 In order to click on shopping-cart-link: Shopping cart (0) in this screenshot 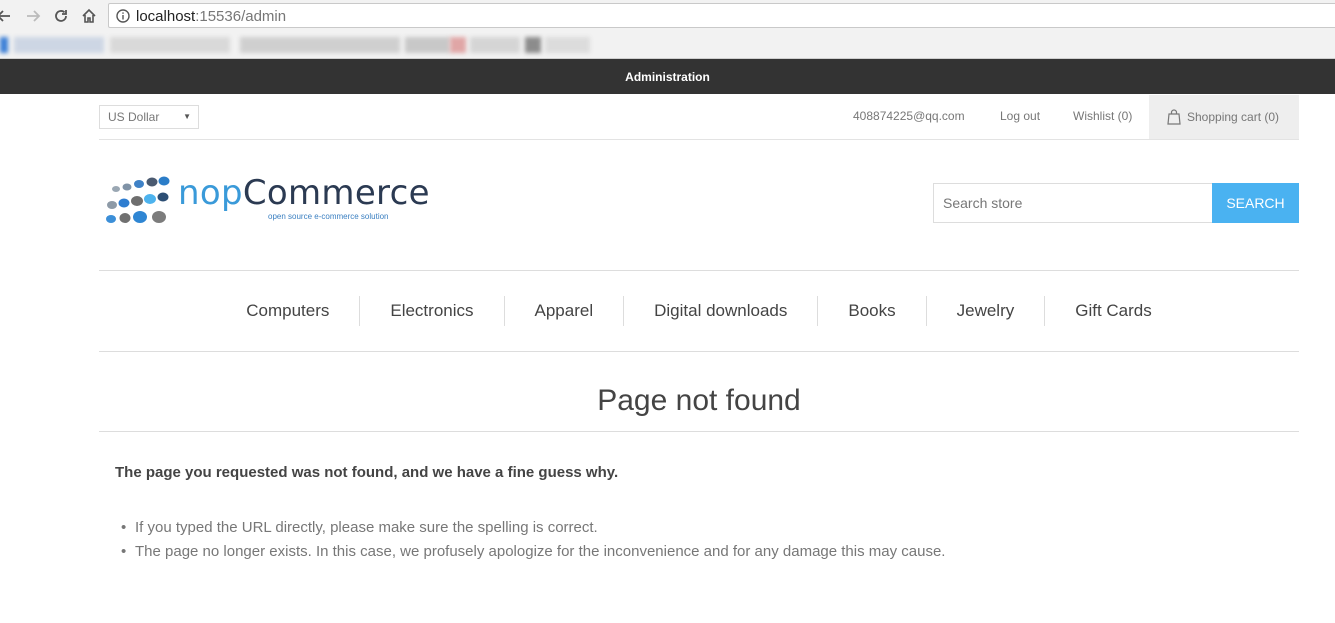, I will do `click(1224, 117)`.